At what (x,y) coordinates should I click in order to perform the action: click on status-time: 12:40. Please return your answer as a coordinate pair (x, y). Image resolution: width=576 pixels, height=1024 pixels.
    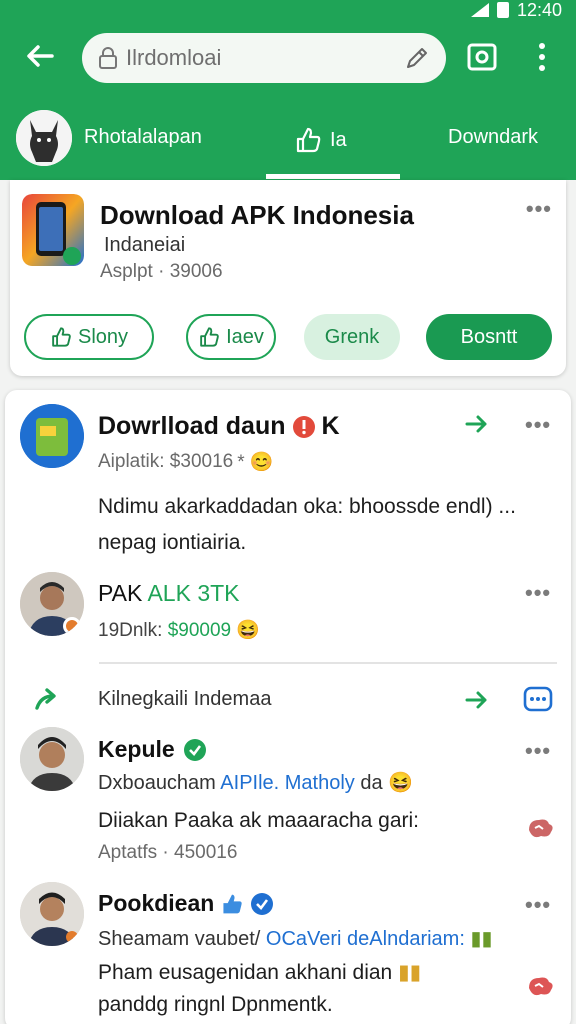
    Looking at the image, I should click on (539, 10).